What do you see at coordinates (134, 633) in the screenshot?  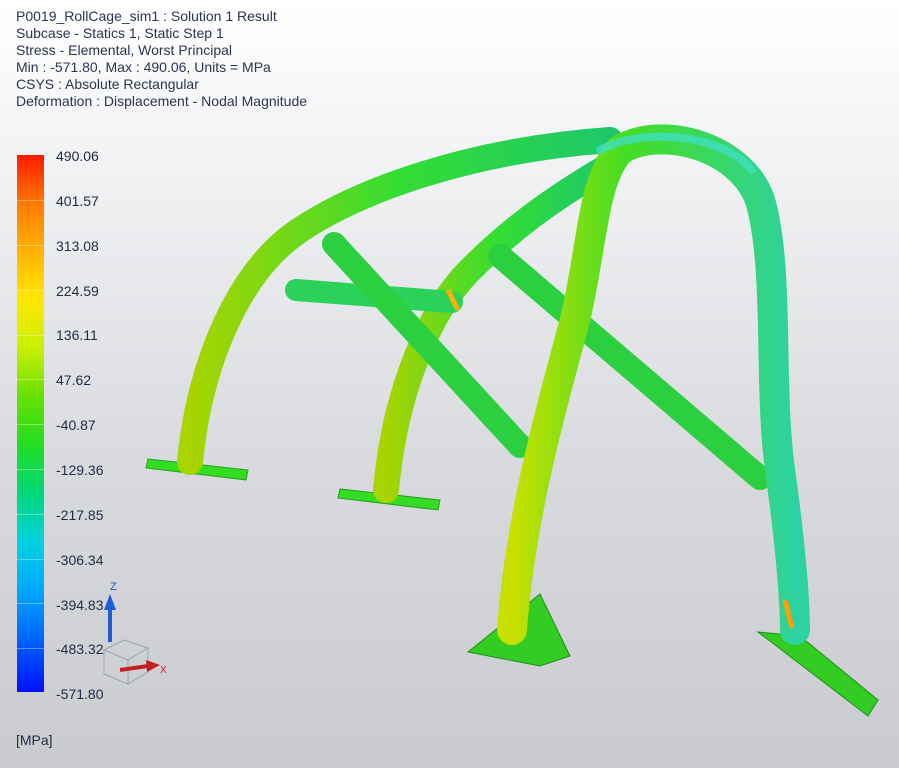 I see `coordinate-triad: Z X` at bounding box center [134, 633].